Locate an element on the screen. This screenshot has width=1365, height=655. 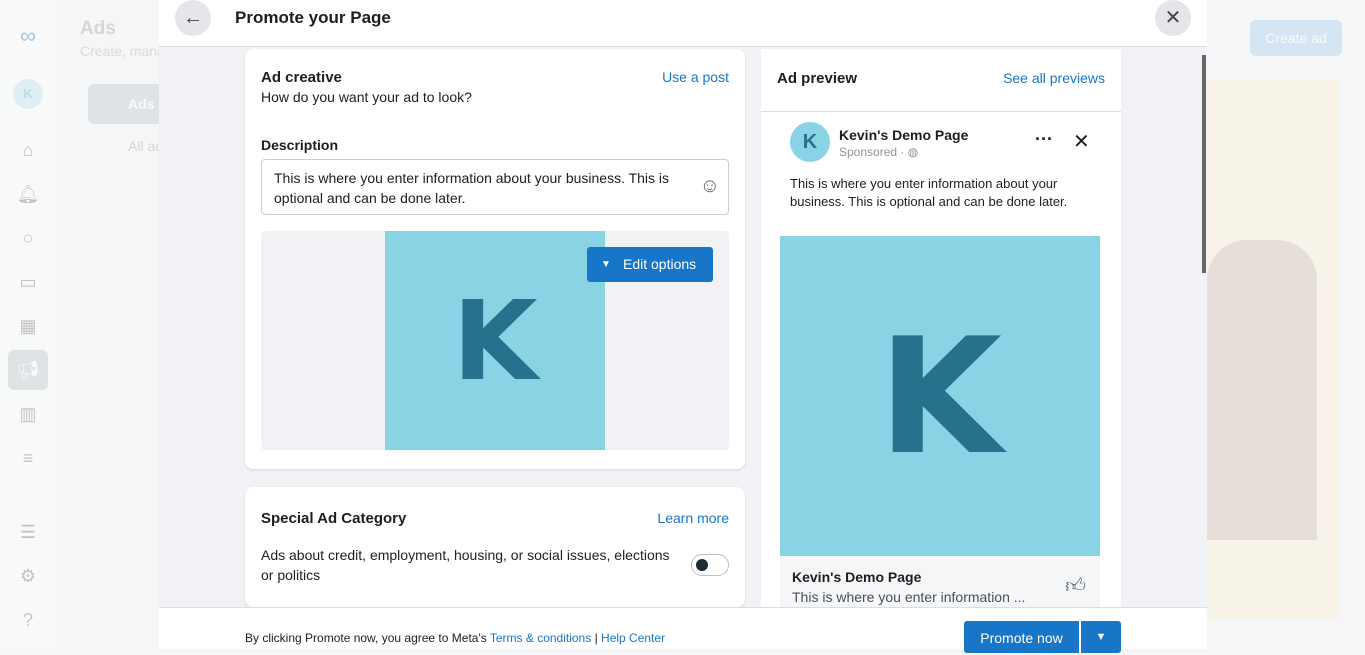
like-icon: 👍︎ is located at coordinates (1075, 586).